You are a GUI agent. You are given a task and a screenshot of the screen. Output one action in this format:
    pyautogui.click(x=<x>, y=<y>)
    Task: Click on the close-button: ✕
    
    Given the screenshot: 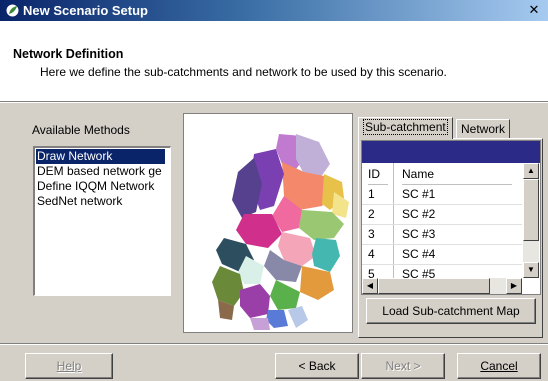 What is the action you would take?
    pyautogui.click(x=534, y=9)
    